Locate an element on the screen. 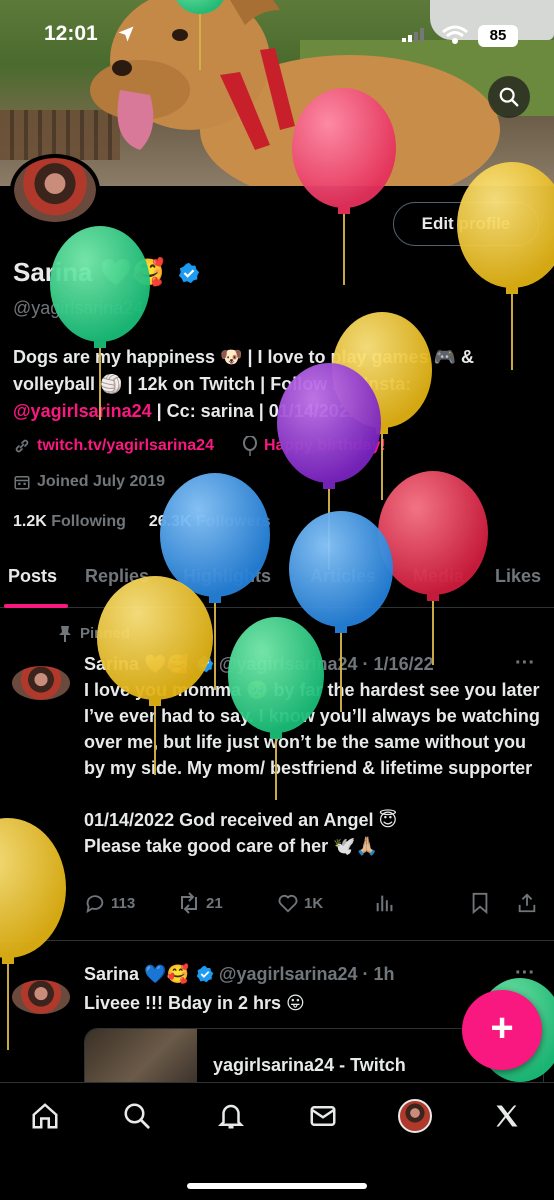 The width and height of the screenshot is (554, 1200). tab-media: Media is located at coordinates (438, 576).